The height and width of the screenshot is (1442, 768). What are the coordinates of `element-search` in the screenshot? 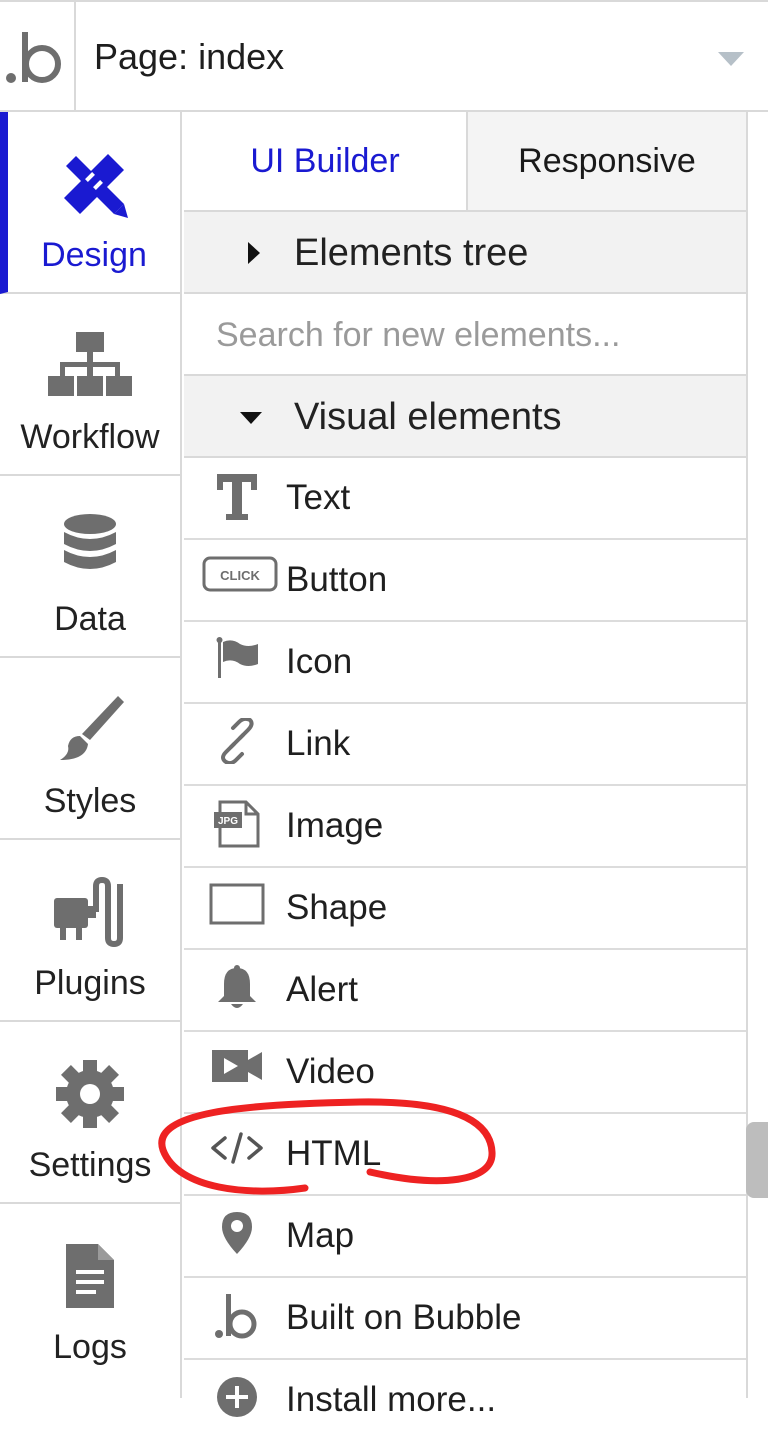 It's located at (465, 335).